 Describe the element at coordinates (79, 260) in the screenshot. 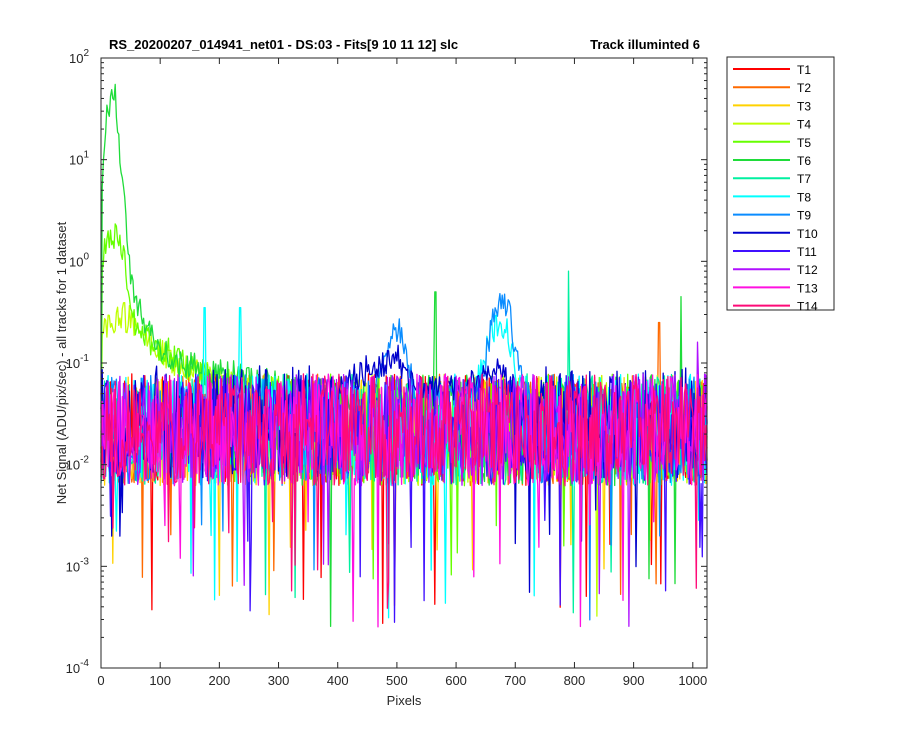

I see `y-tick-label: 100` at that location.